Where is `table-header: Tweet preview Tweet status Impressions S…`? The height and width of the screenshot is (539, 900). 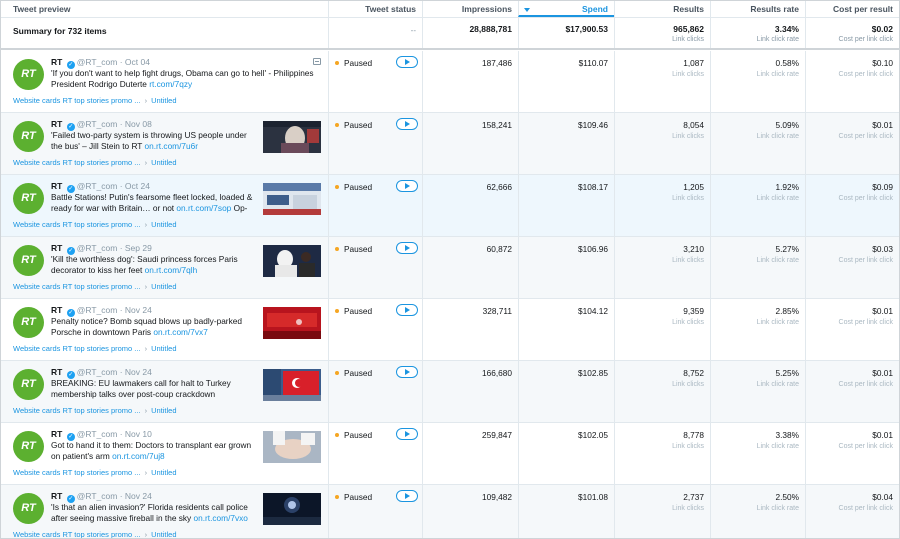
table-header: Tweet preview Tweet status Impressions S… is located at coordinates (450, 9).